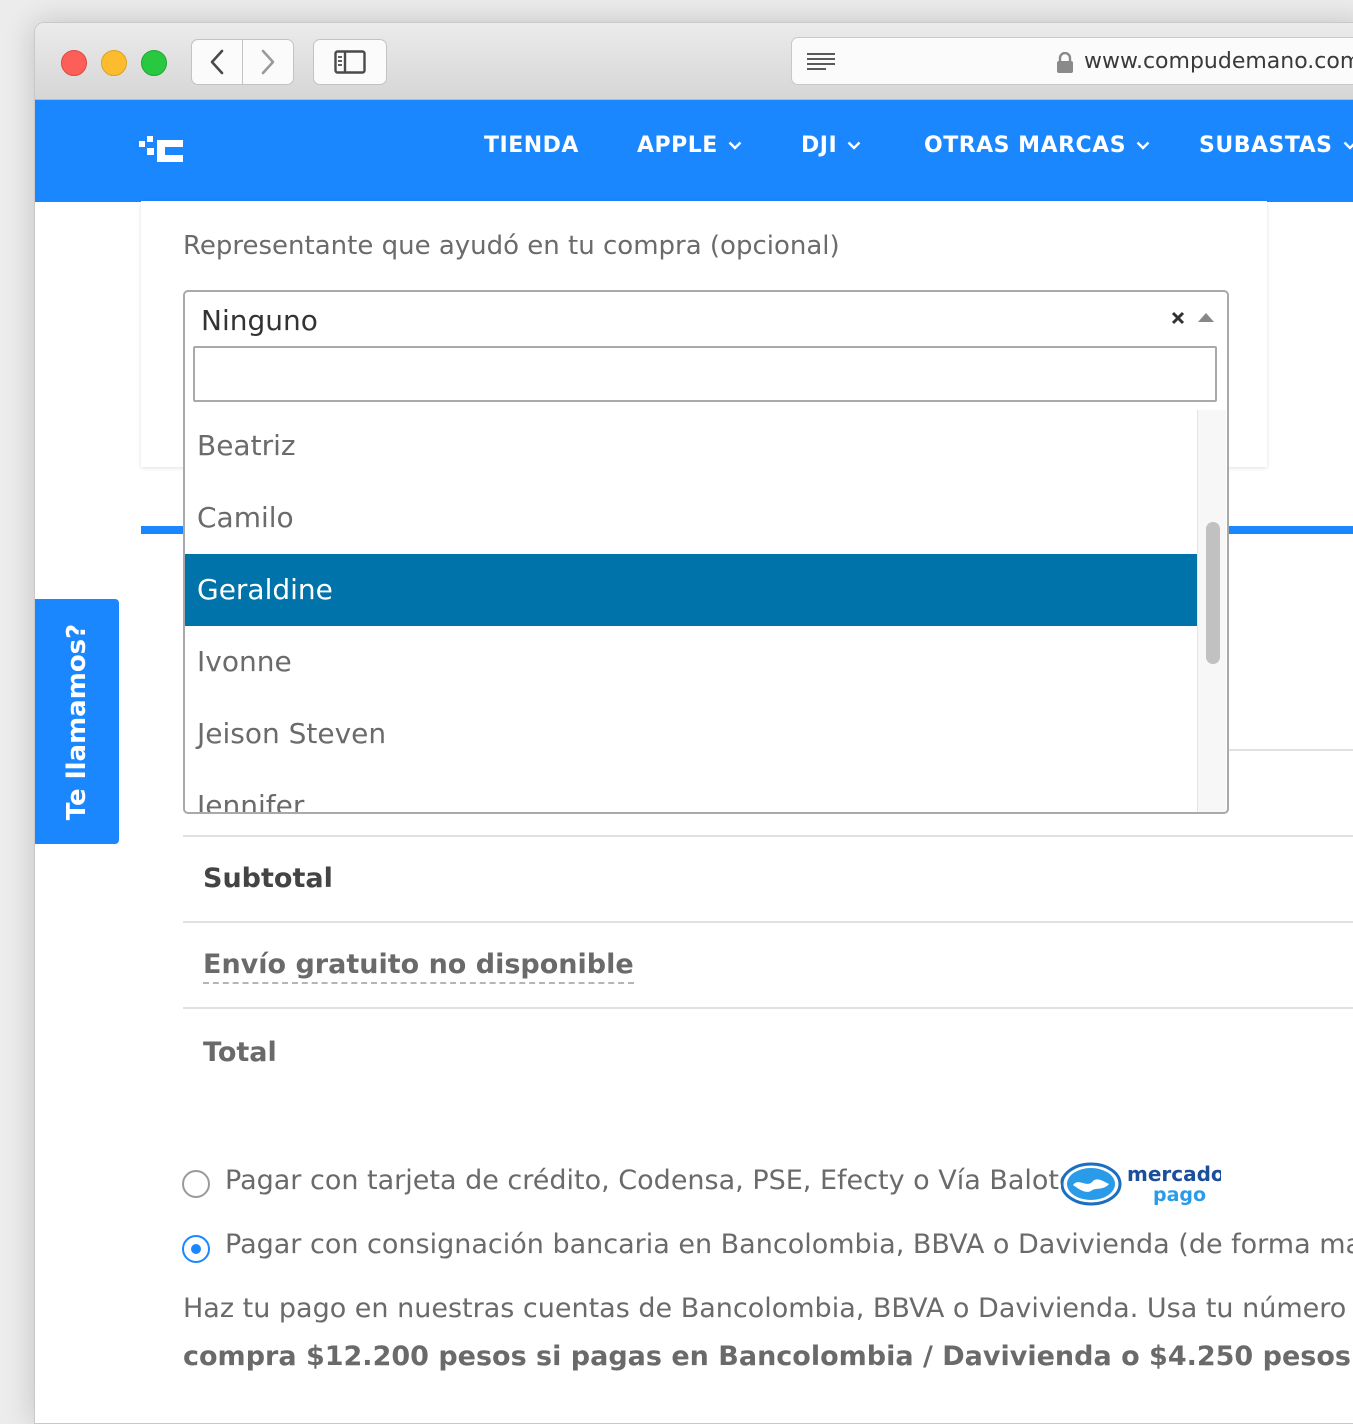  What do you see at coordinates (821, 62) in the screenshot?
I see `reader-view-icon` at bounding box center [821, 62].